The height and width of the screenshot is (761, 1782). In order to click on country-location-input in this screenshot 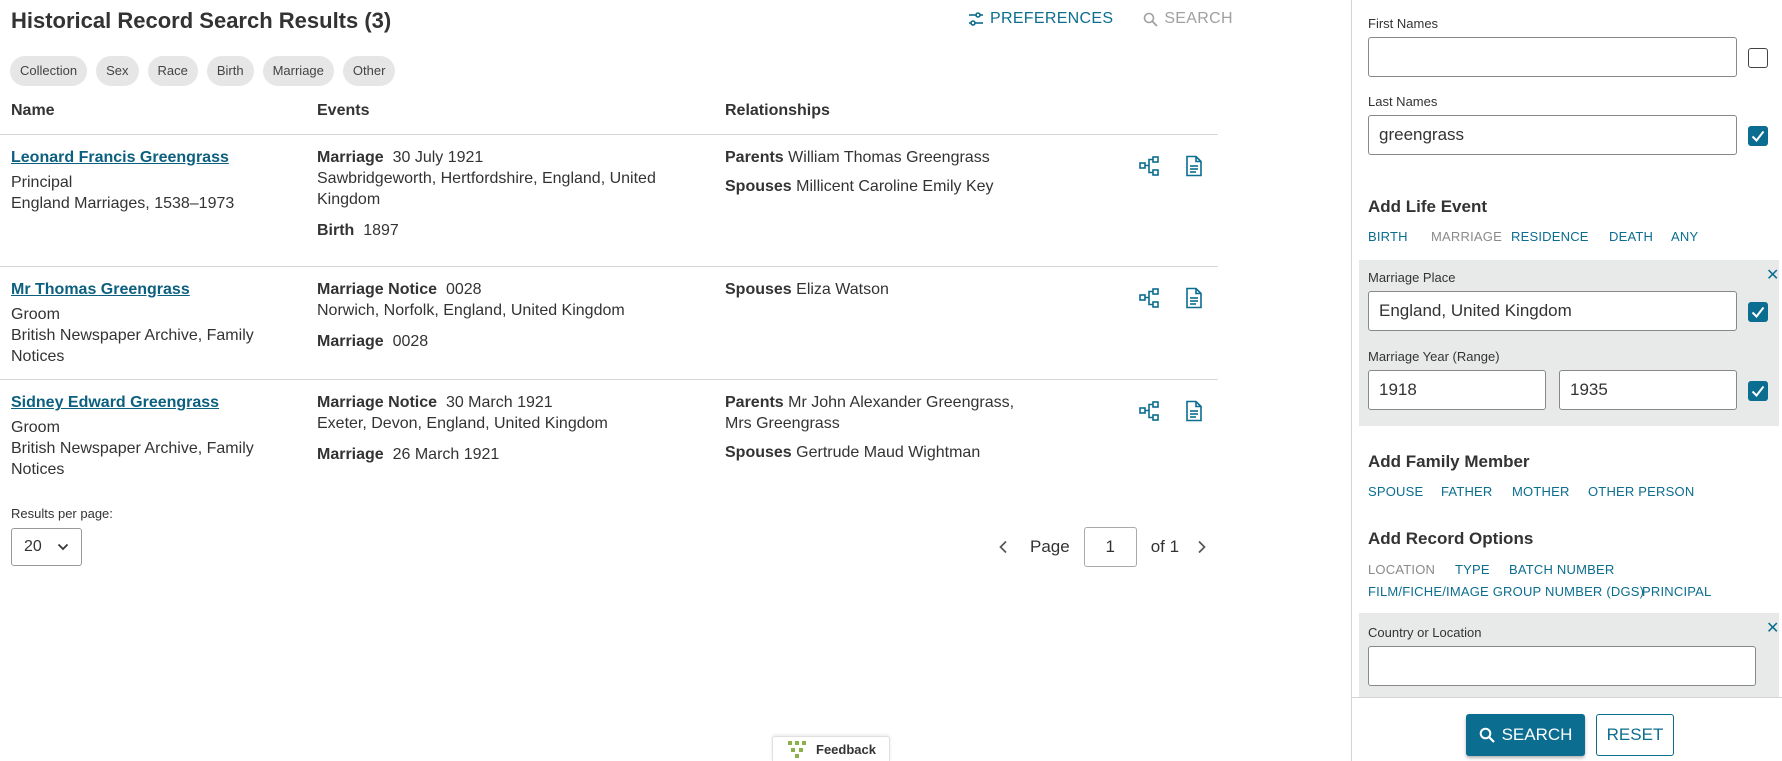, I will do `click(1562, 666)`.